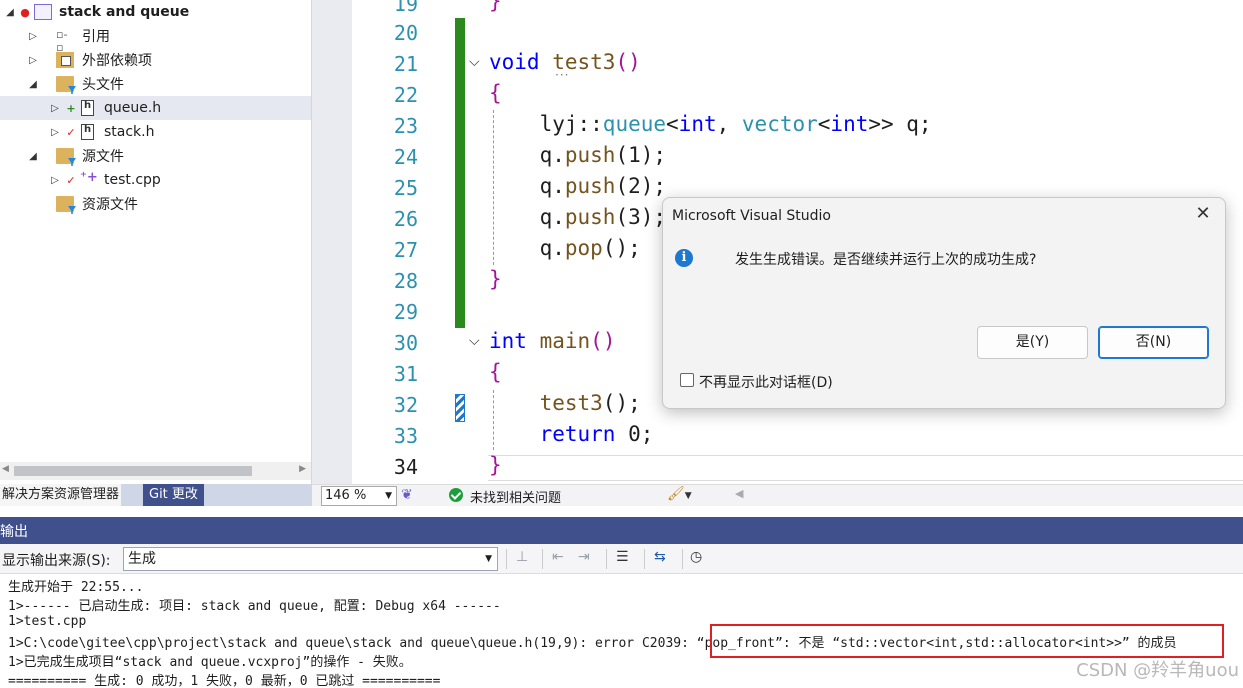  Describe the element at coordinates (61, 495) in the screenshot. I see `tab-solution-explorer: 解决方案资源管理器` at that location.